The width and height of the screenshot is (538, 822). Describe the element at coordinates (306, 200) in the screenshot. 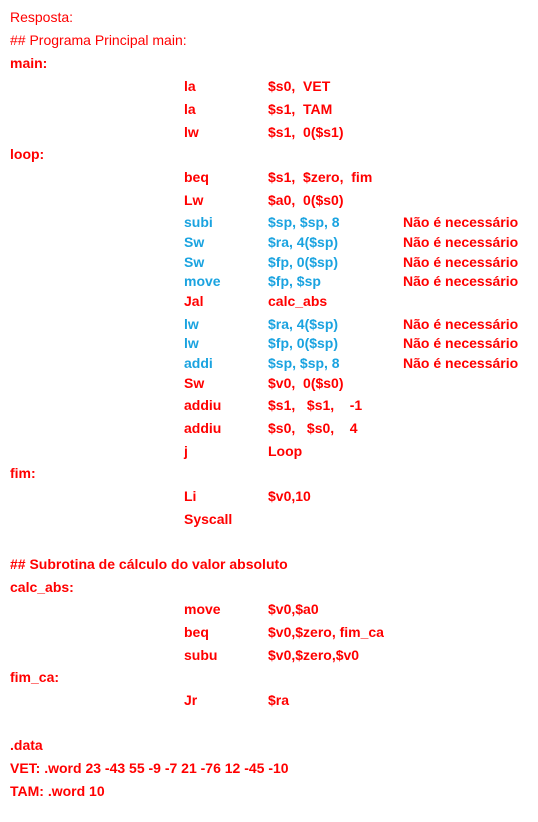

I see `instr-args: $a0, 0($s0)` at that location.